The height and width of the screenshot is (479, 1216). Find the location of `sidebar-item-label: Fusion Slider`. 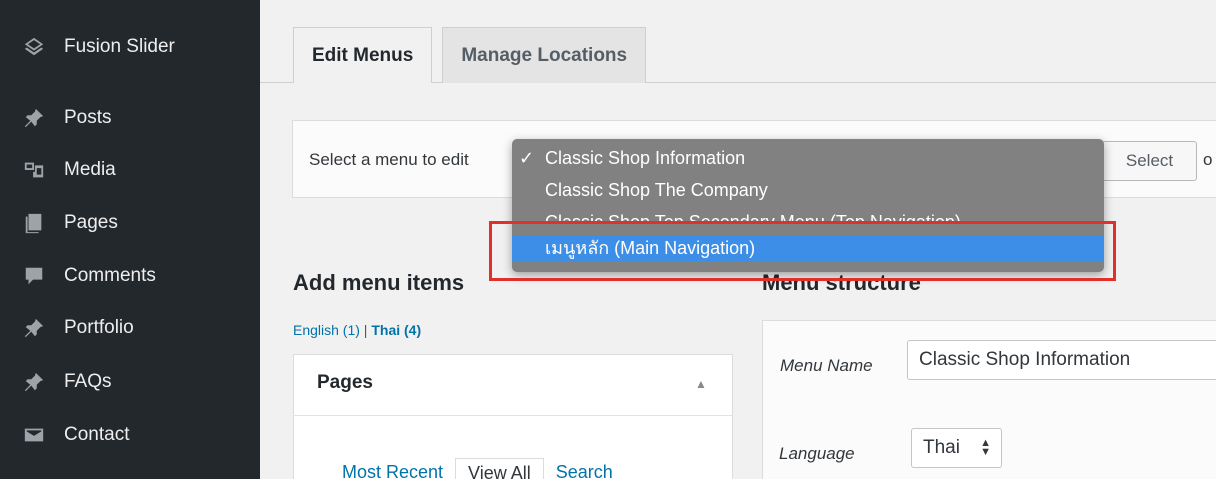

sidebar-item-label: Fusion Slider is located at coordinates (119, 46).